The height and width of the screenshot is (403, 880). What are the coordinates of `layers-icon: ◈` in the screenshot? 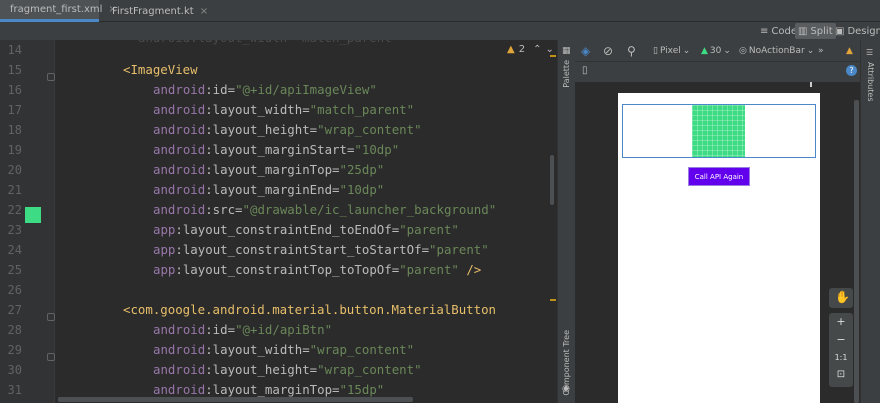 It's located at (585, 51).